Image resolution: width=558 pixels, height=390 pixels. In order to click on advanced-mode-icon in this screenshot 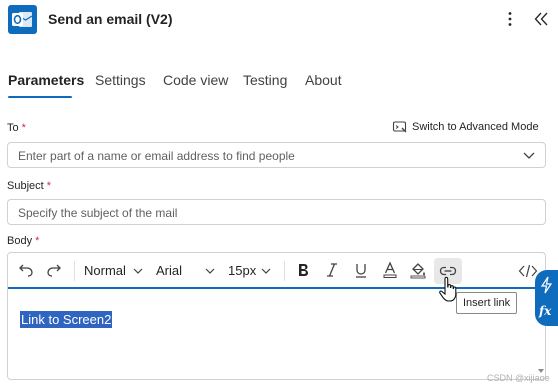, I will do `click(399, 127)`.